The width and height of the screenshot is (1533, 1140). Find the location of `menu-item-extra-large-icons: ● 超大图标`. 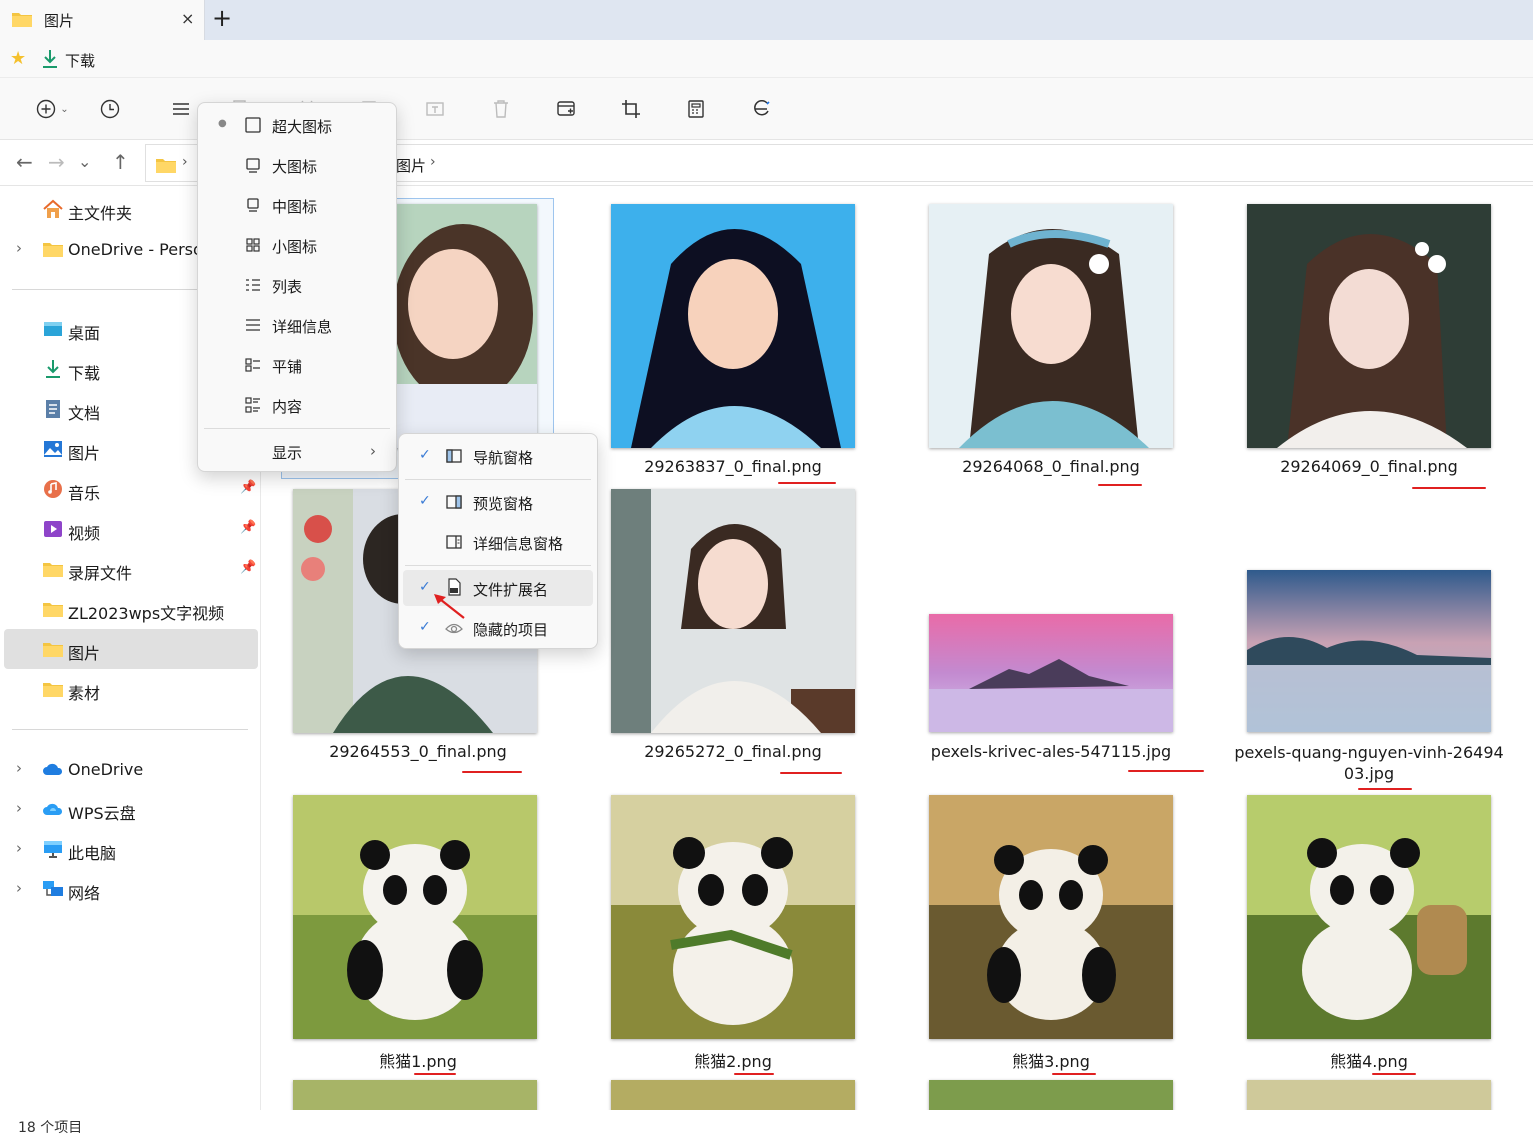

menu-item-extra-large-icons: ● 超大图标 is located at coordinates (297, 125).